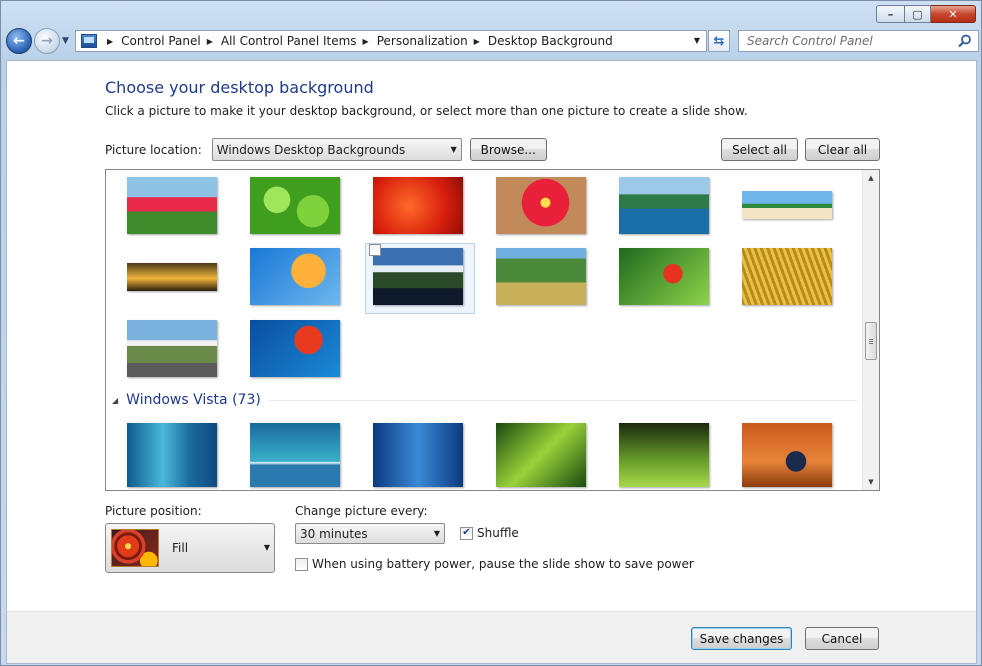 The width and height of the screenshot is (982, 666). What do you see at coordinates (288, 41) in the screenshot?
I see `breadcrumb-label: All Control Panel Items` at bounding box center [288, 41].